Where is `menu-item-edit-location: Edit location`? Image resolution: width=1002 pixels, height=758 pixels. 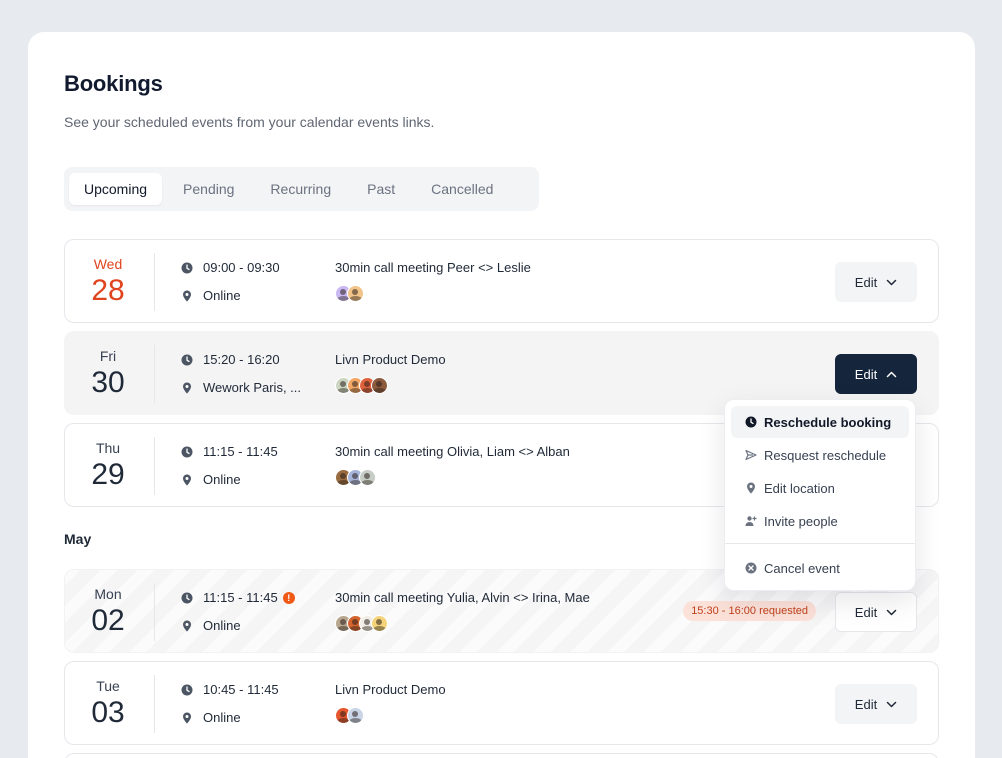
menu-item-edit-location: Edit location is located at coordinates (820, 488).